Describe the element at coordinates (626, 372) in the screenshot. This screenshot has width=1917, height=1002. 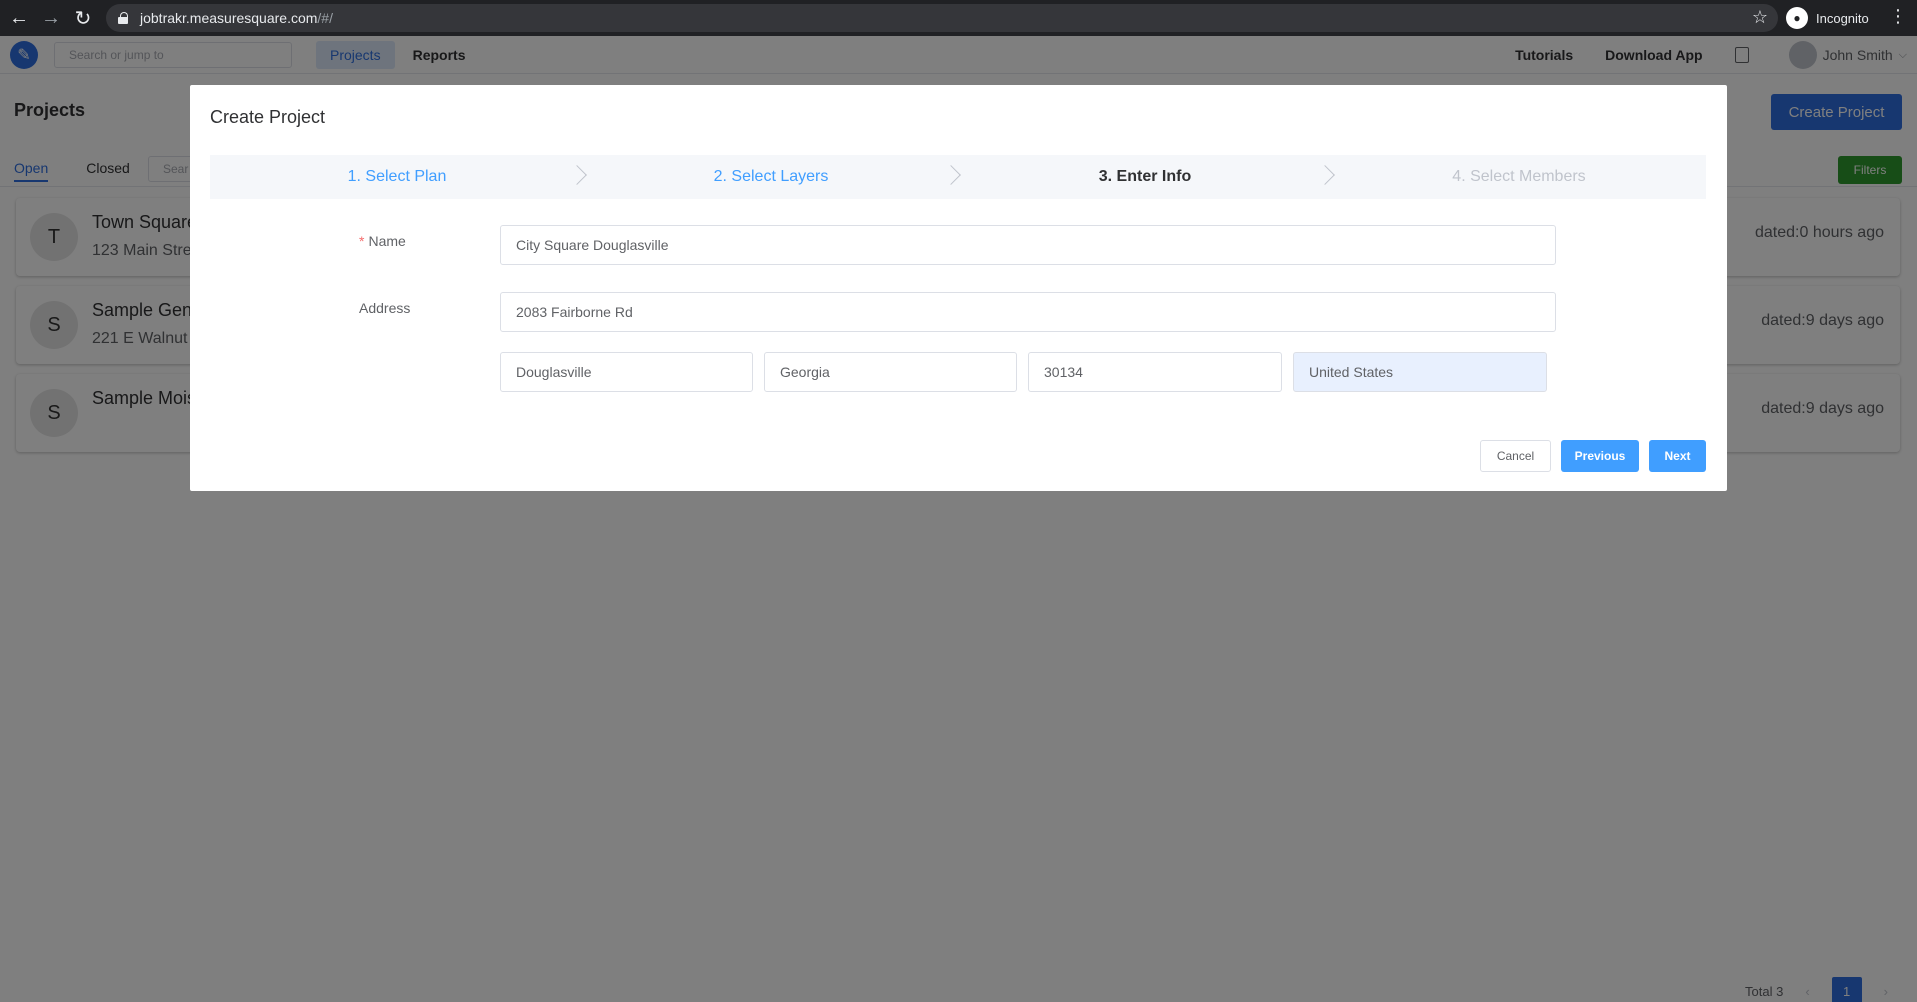
I see `city-field: Douglasville` at that location.